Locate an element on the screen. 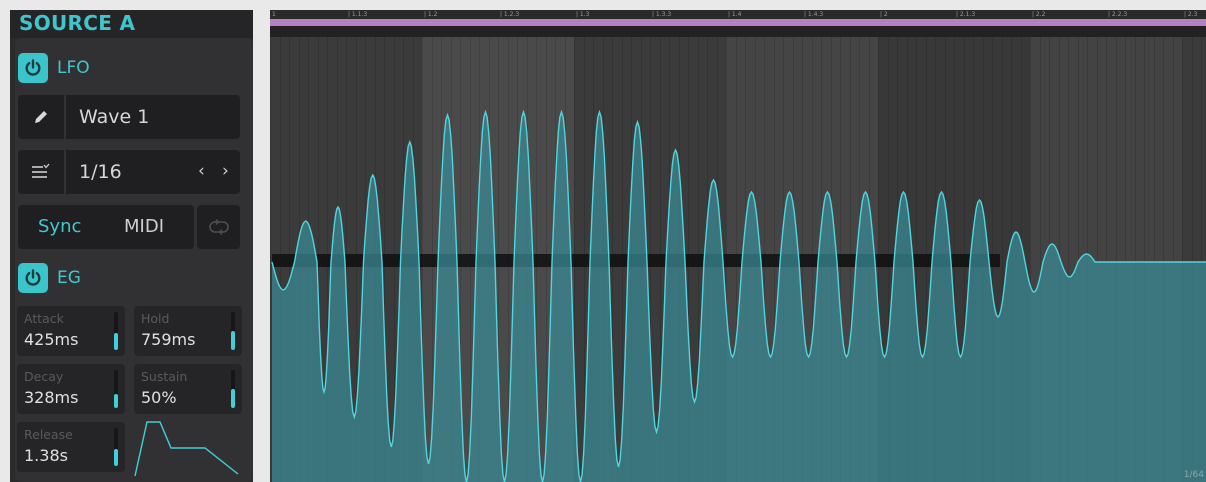  decay-meter is located at coordinates (116, 389).